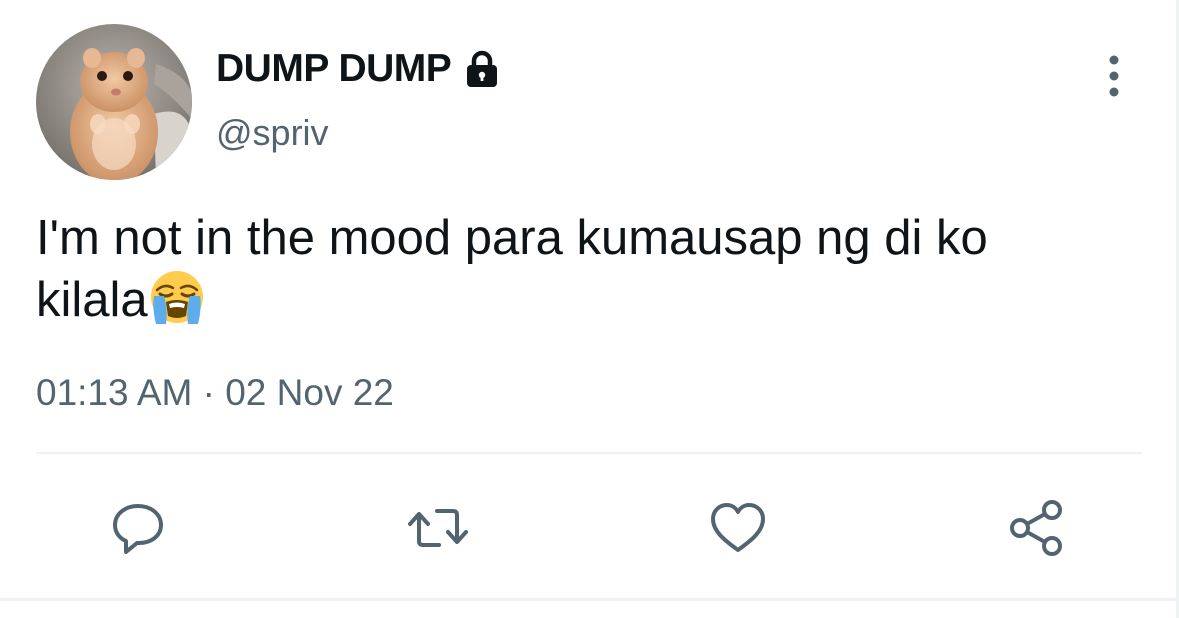  I want to click on retweet-button, so click(438, 528).